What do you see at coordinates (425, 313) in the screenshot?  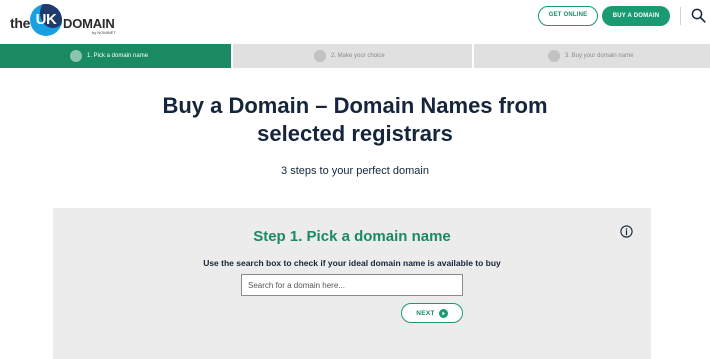 I see `next-button-label: NEXT` at bounding box center [425, 313].